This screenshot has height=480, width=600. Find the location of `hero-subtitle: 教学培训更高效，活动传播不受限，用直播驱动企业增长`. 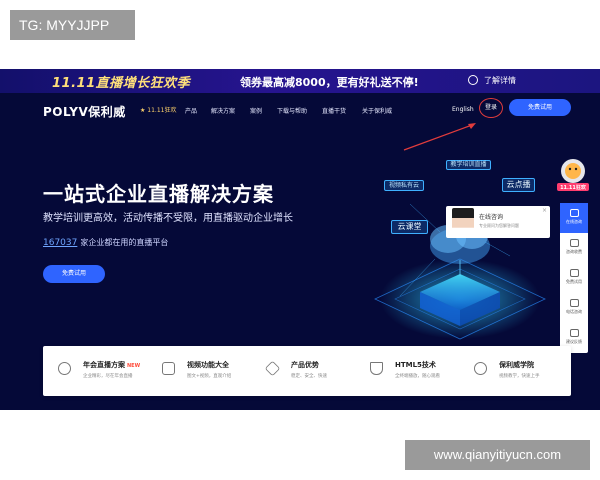

hero-subtitle: 教学培训更高效，活动传播不受限，用直播驱动企业增长 is located at coordinates (168, 218).